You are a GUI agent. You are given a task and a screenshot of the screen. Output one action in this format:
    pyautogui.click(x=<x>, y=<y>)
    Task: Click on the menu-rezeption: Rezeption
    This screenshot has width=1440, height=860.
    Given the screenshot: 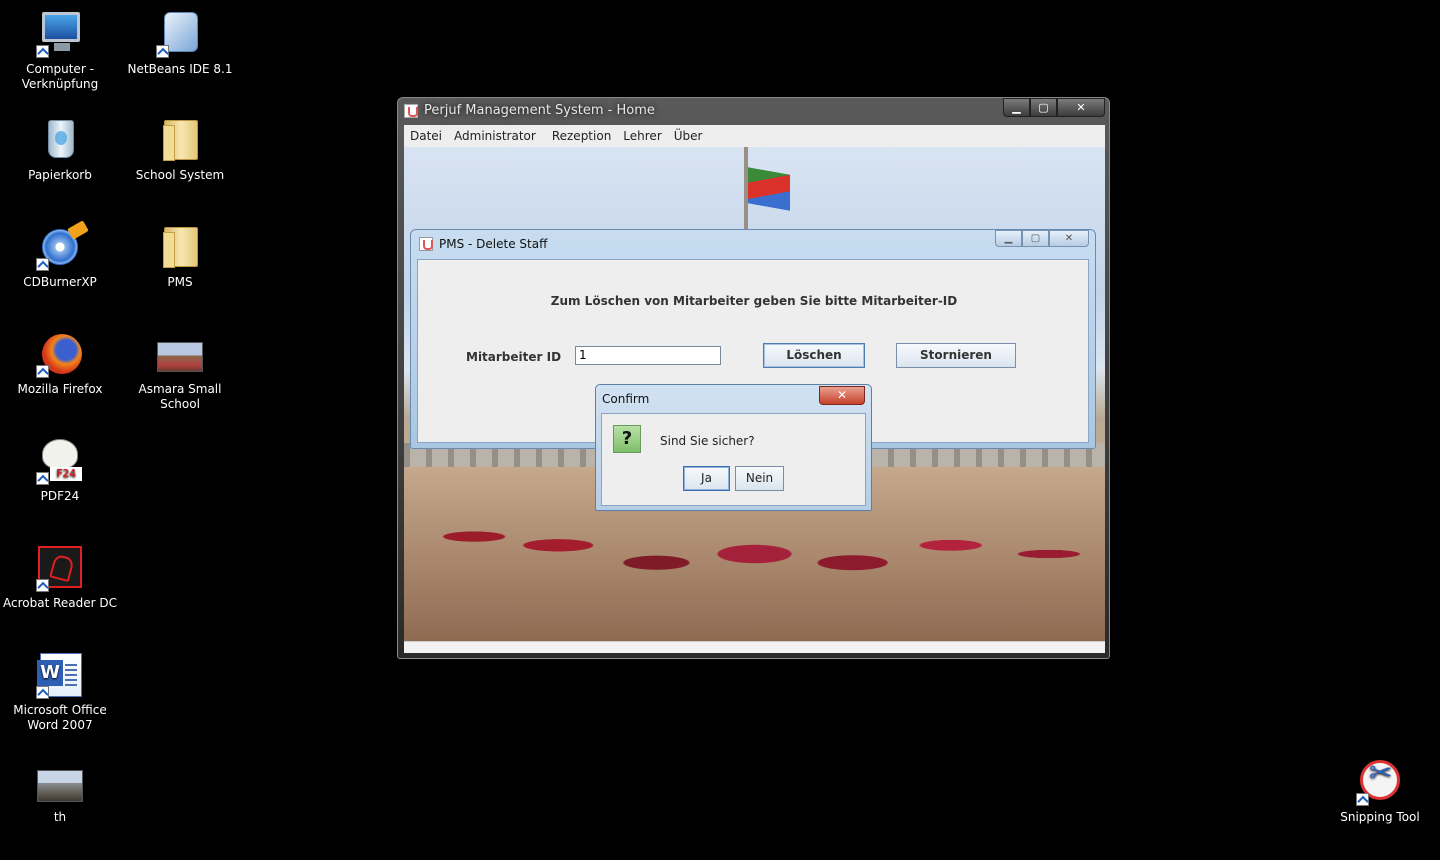 What is the action you would take?
    pyautogui.click(x=581, y=136)
    